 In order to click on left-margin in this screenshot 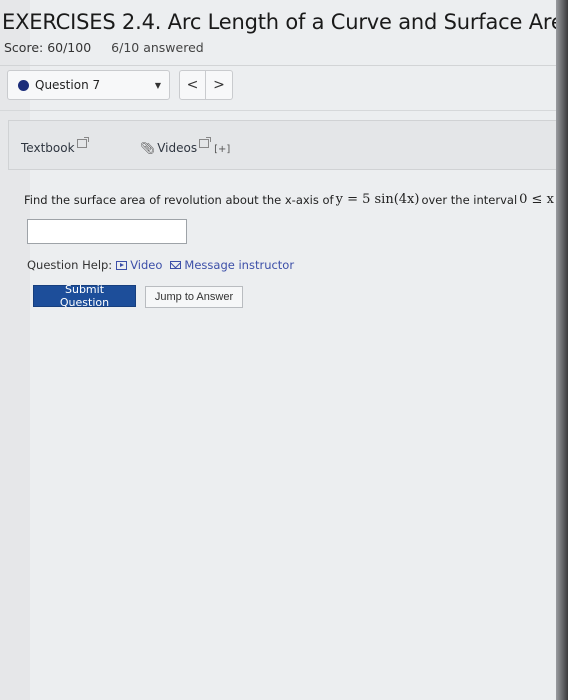, I will do `click(15, 350)`.